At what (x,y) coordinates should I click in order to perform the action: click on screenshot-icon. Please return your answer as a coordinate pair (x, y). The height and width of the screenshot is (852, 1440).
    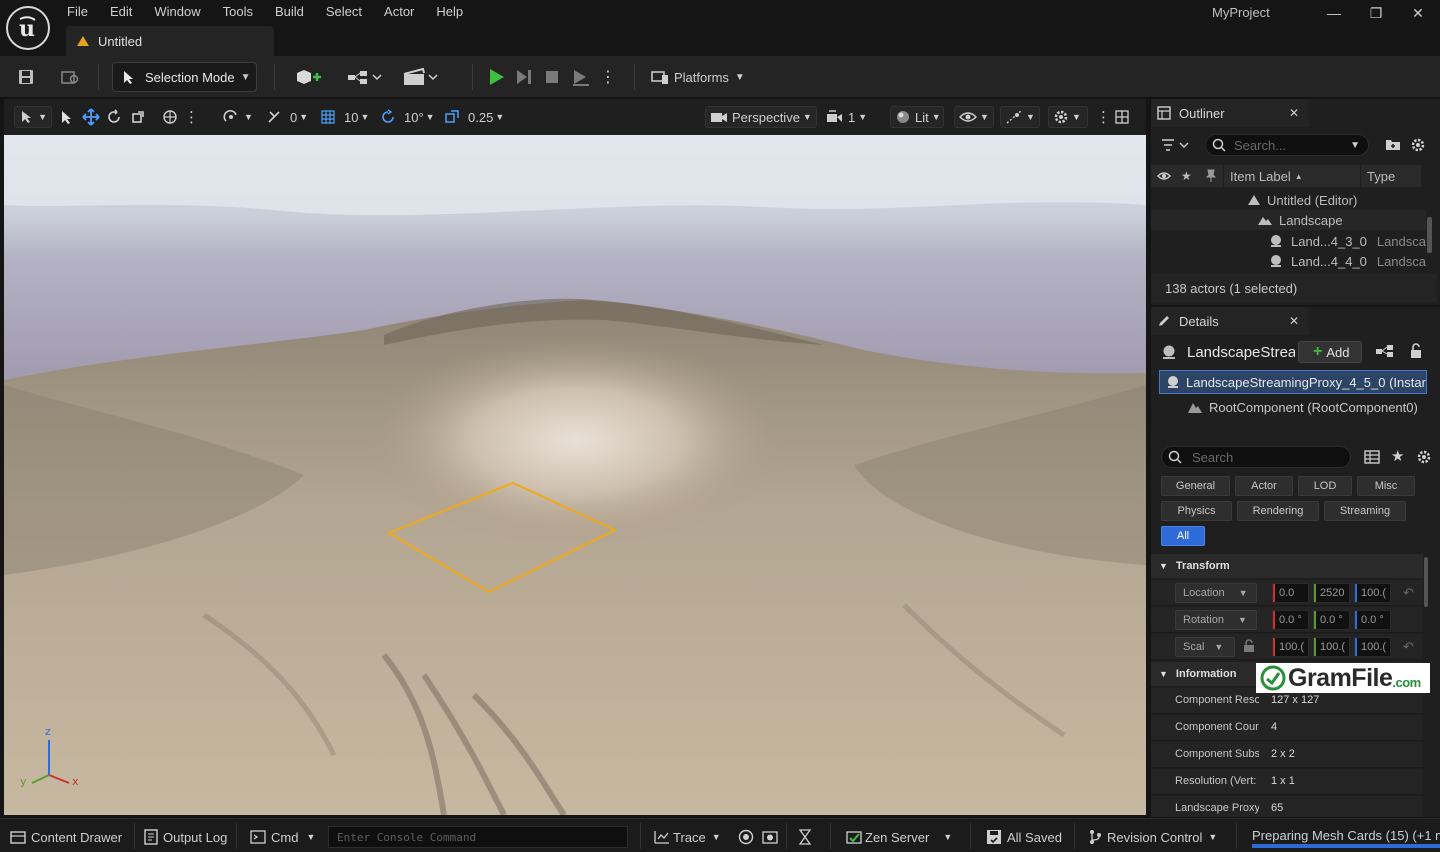
    Looking at the image, I should click on (770, 837).